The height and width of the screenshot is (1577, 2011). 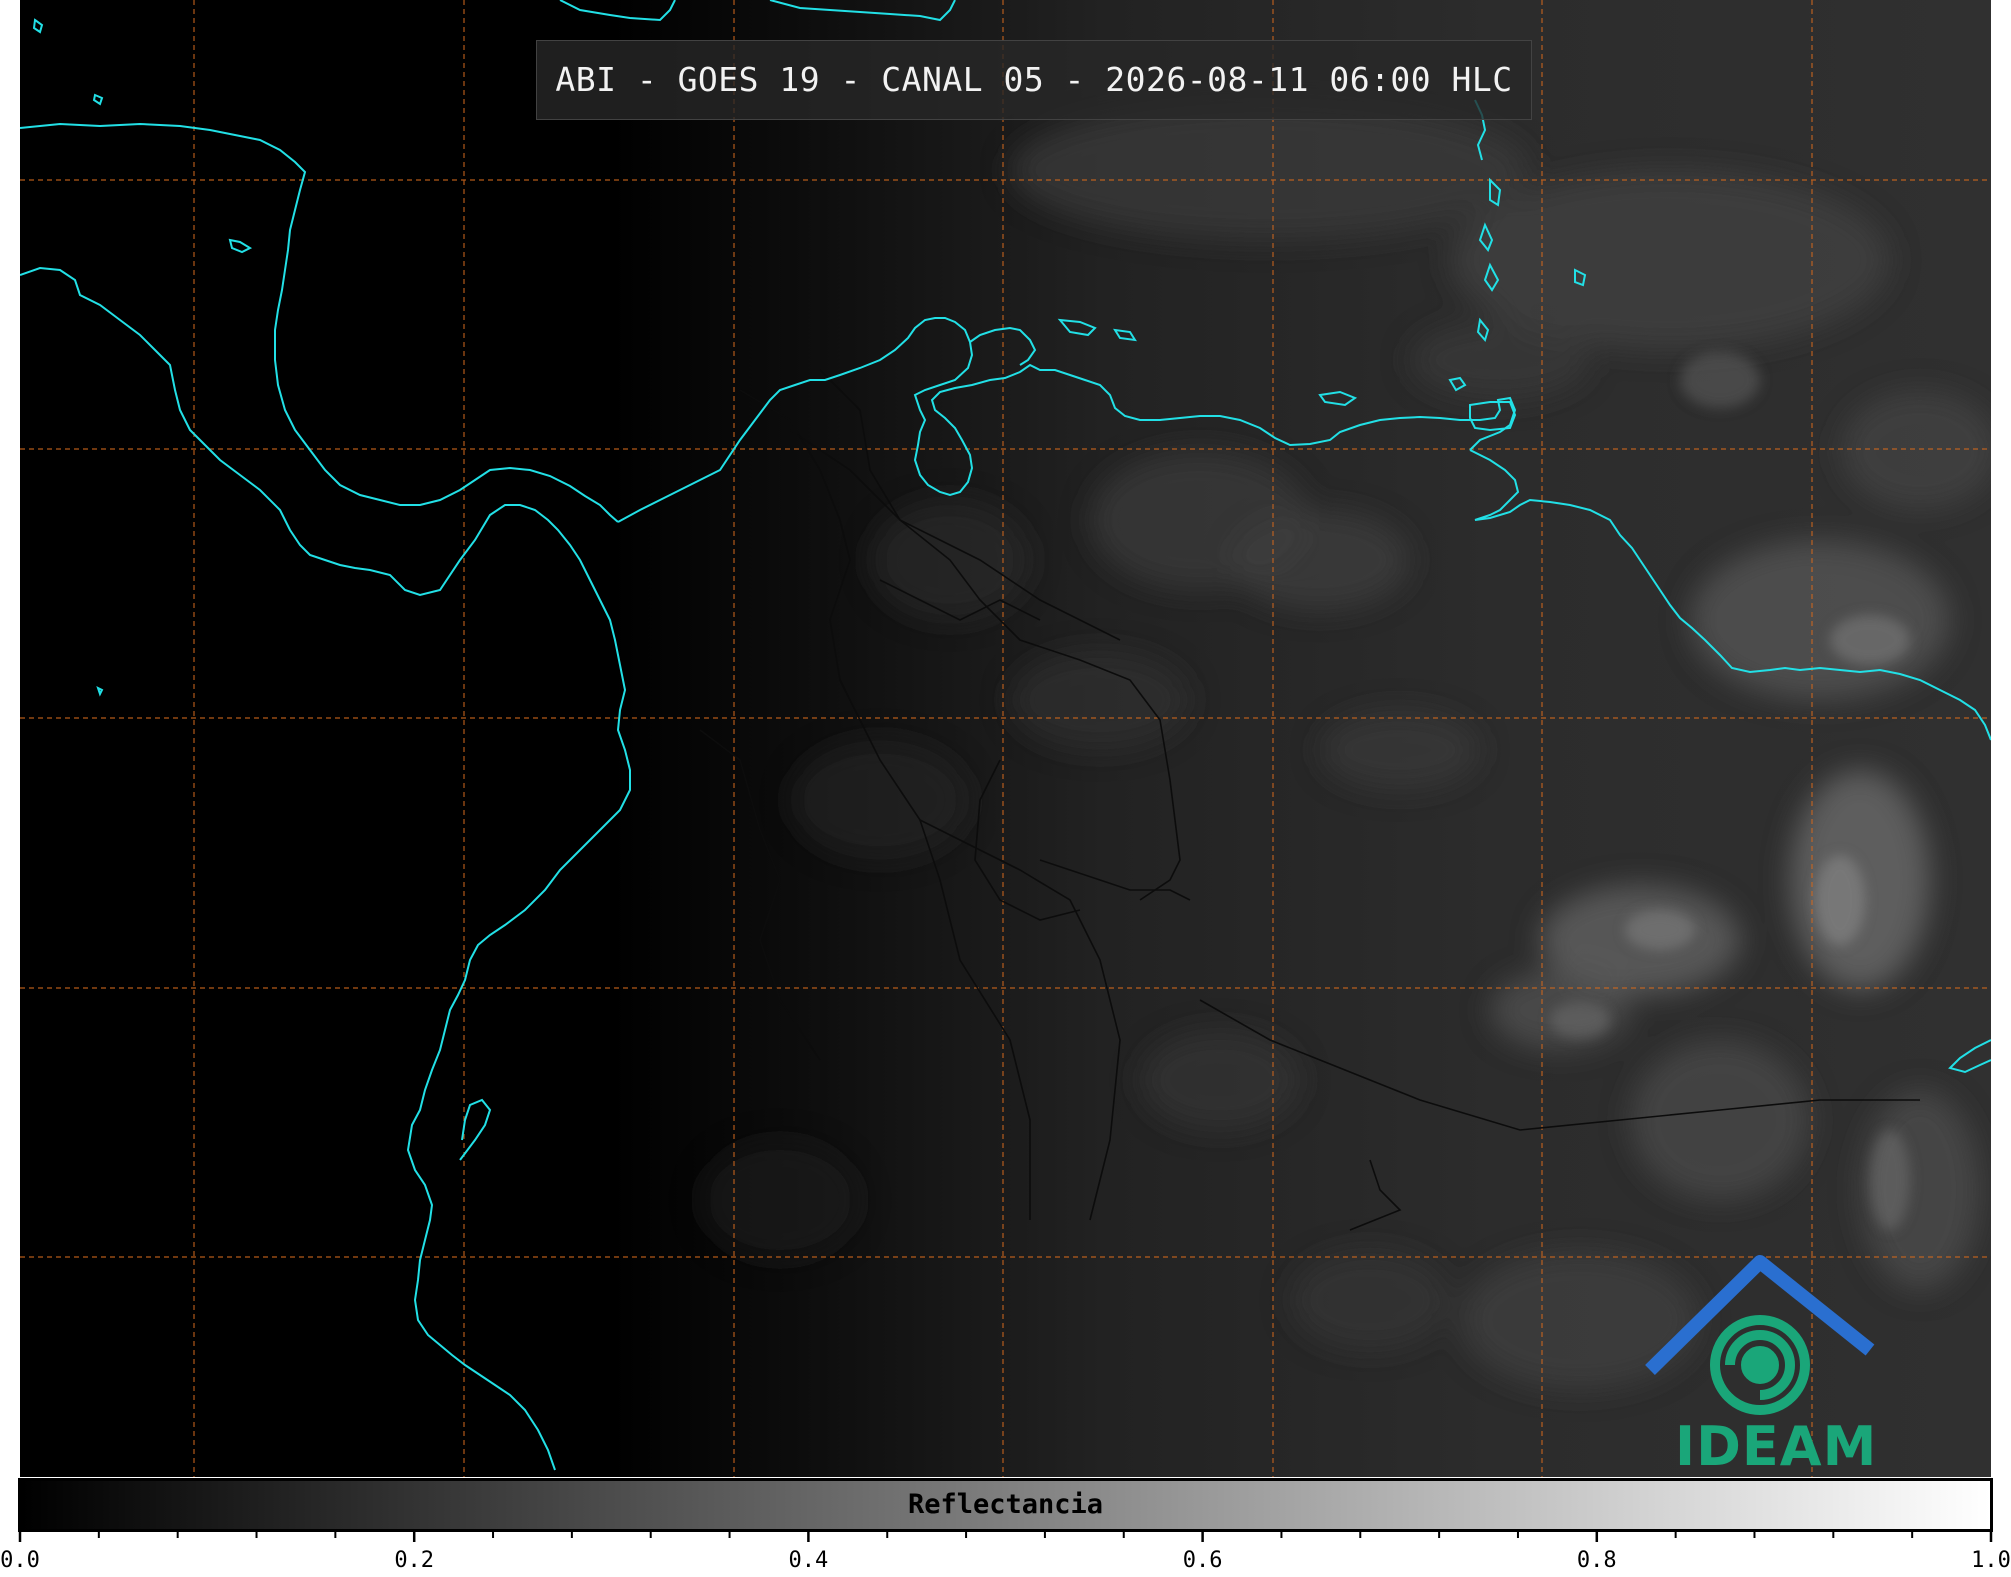 What do you see at coordinates (1776, 1446) in the screenshot?
I see `ideam-logo-text: IDEAM` at bounding box center [1776, 1446].